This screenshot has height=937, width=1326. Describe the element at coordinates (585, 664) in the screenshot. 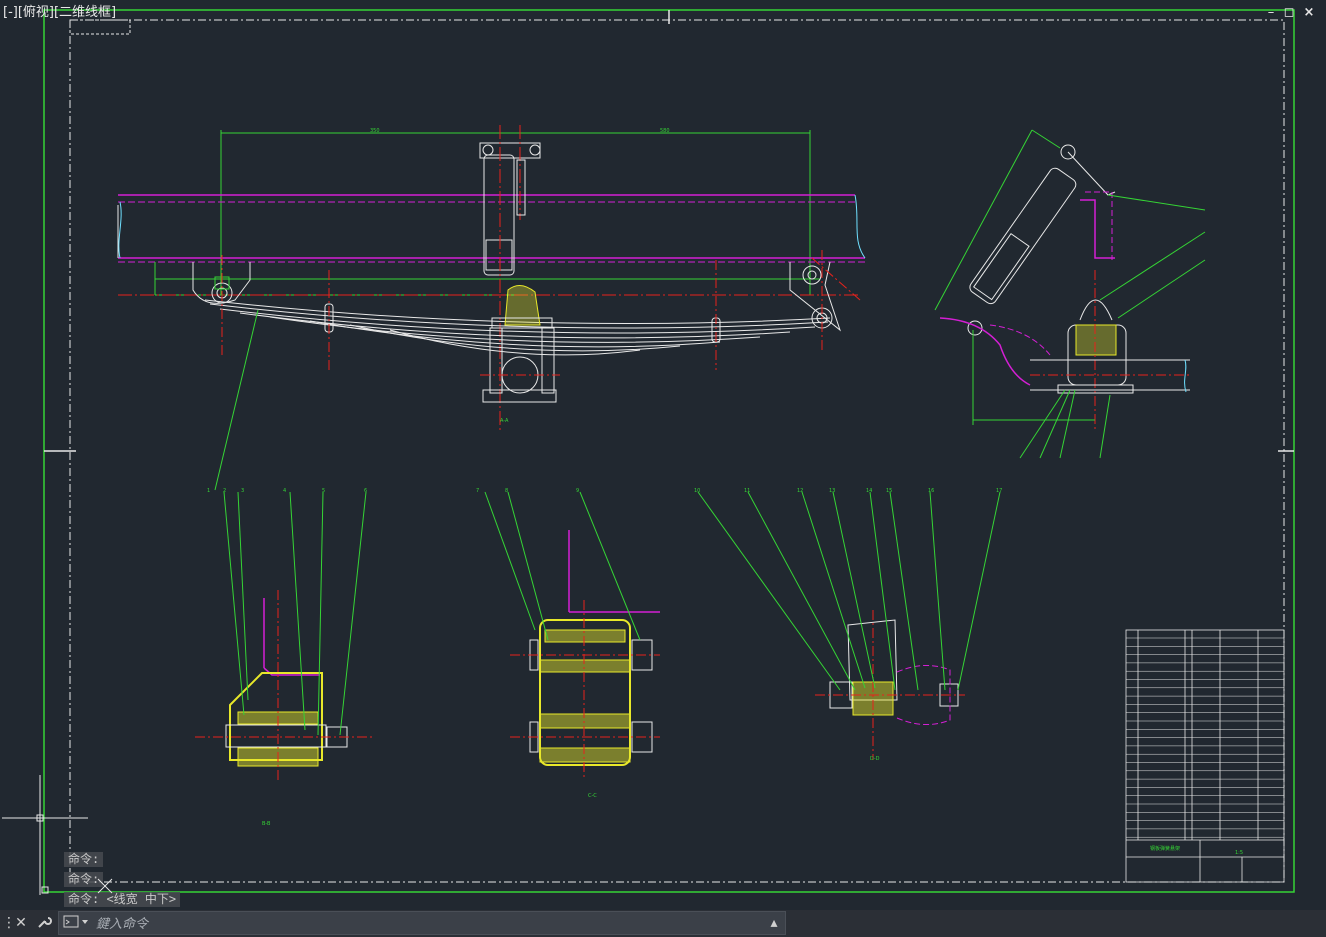

I see `detail-shackle: C-C` at that location.